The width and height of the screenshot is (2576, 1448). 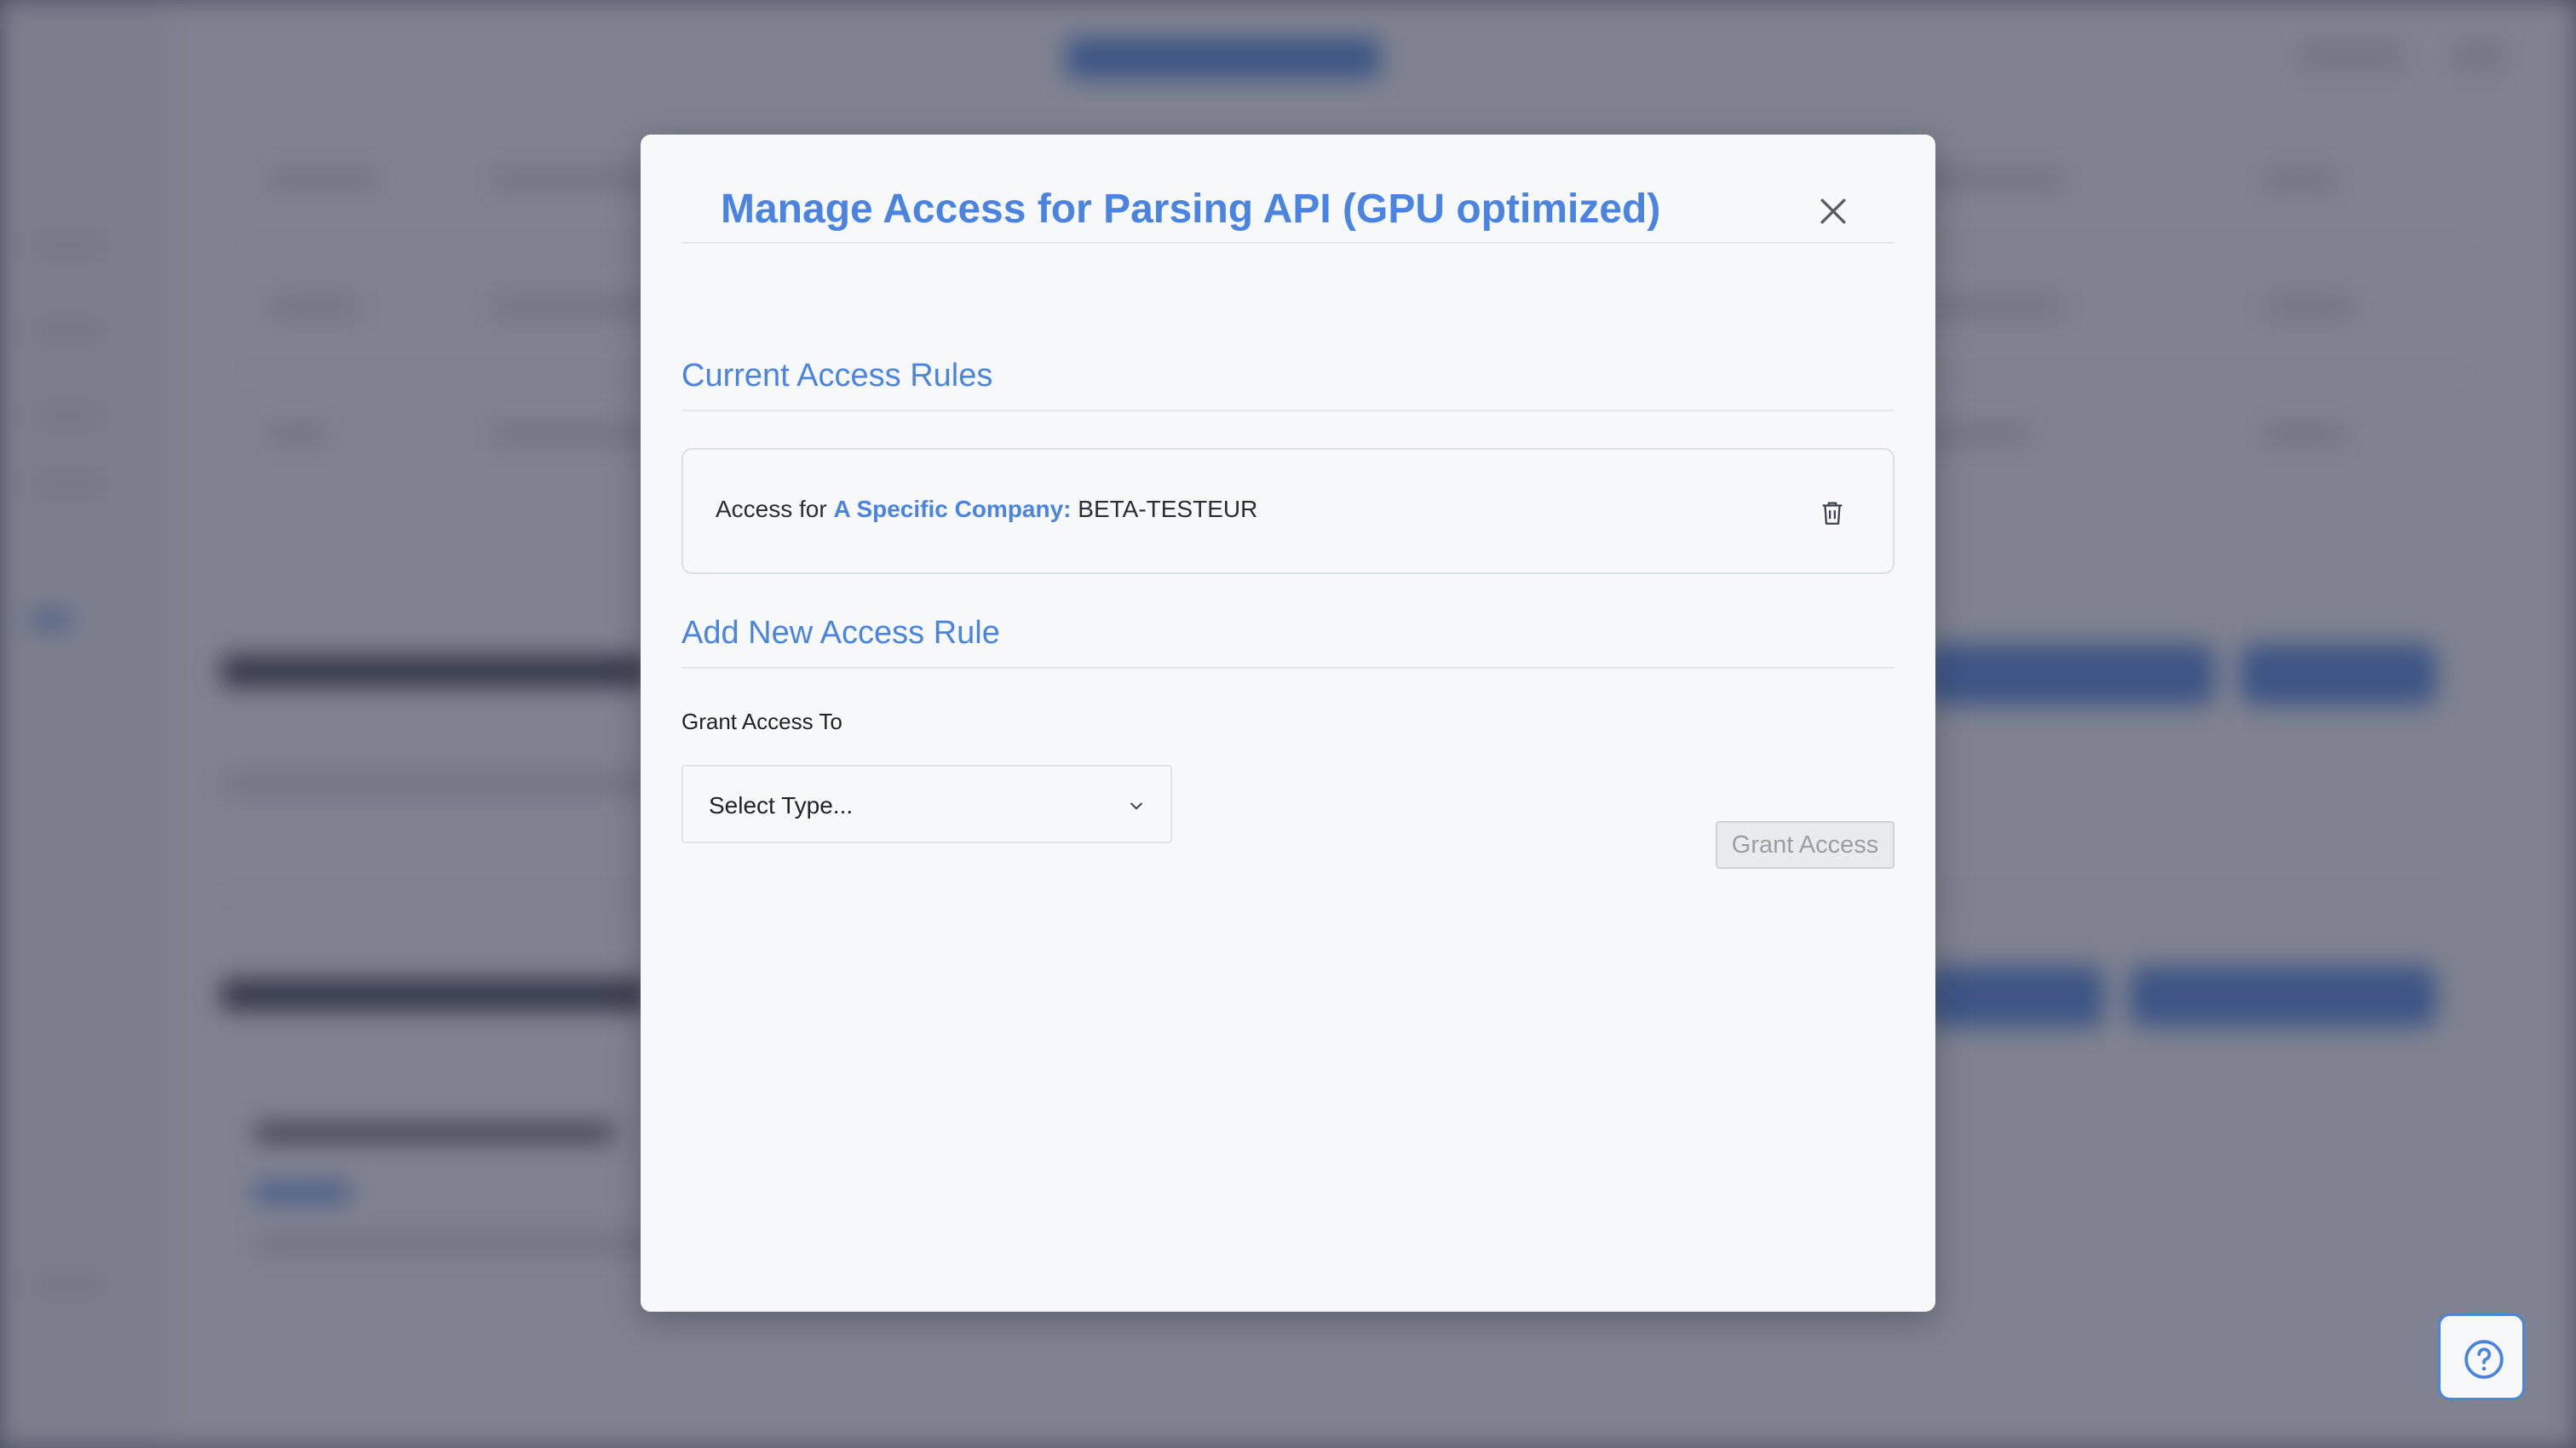 I want to click on grant-access-to-label: Grant Access To, so click(x=762, y=722).